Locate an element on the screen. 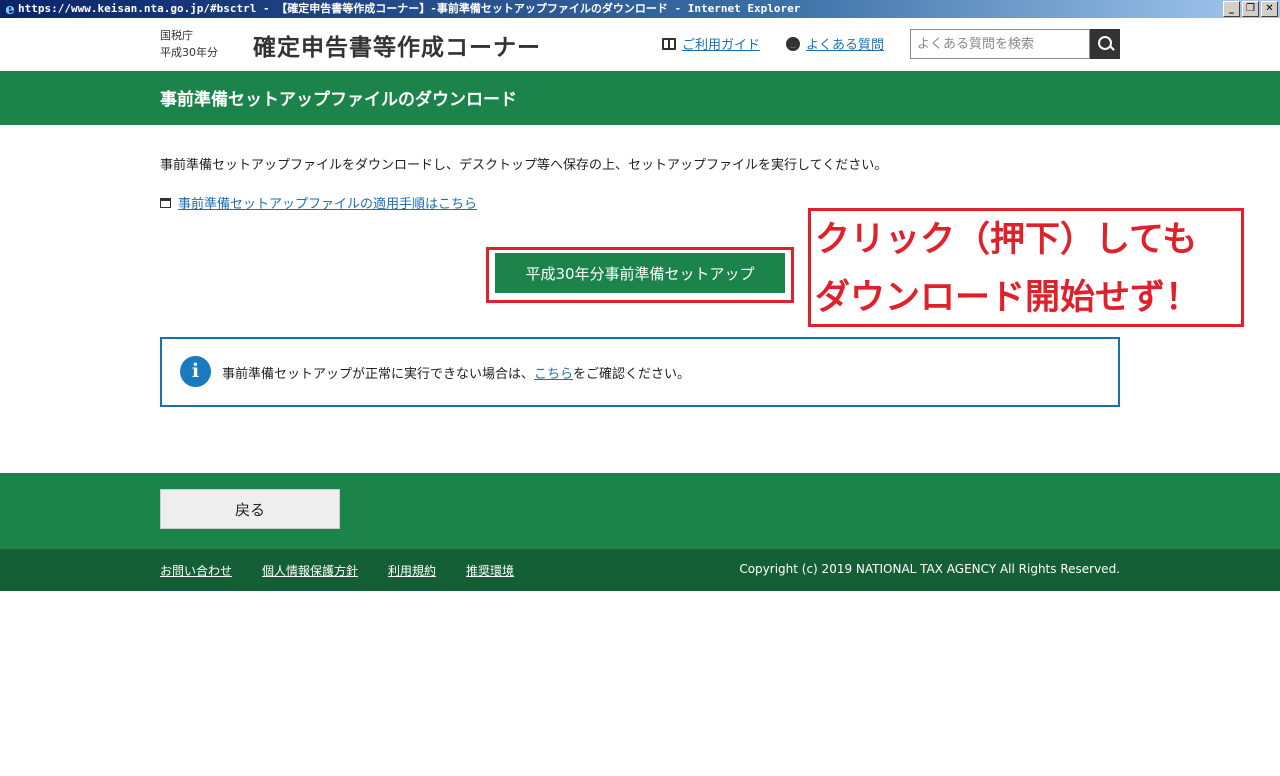 The image size is (1280, 776). page-banner: 事前準備セットアップファイルのダウンロード is located at coordinates (640, 98).